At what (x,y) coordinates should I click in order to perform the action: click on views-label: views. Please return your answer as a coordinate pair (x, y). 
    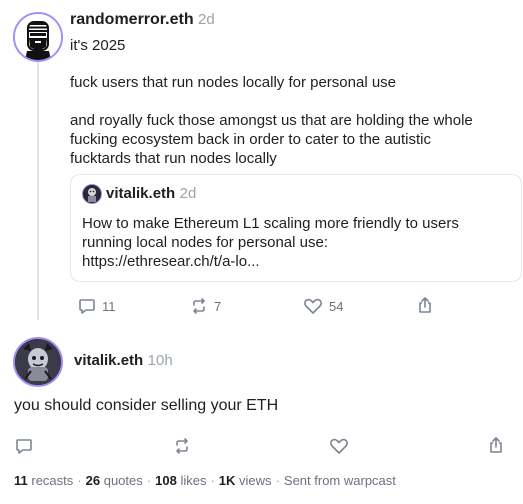
    Looking at the image, I should click on (255, 480).